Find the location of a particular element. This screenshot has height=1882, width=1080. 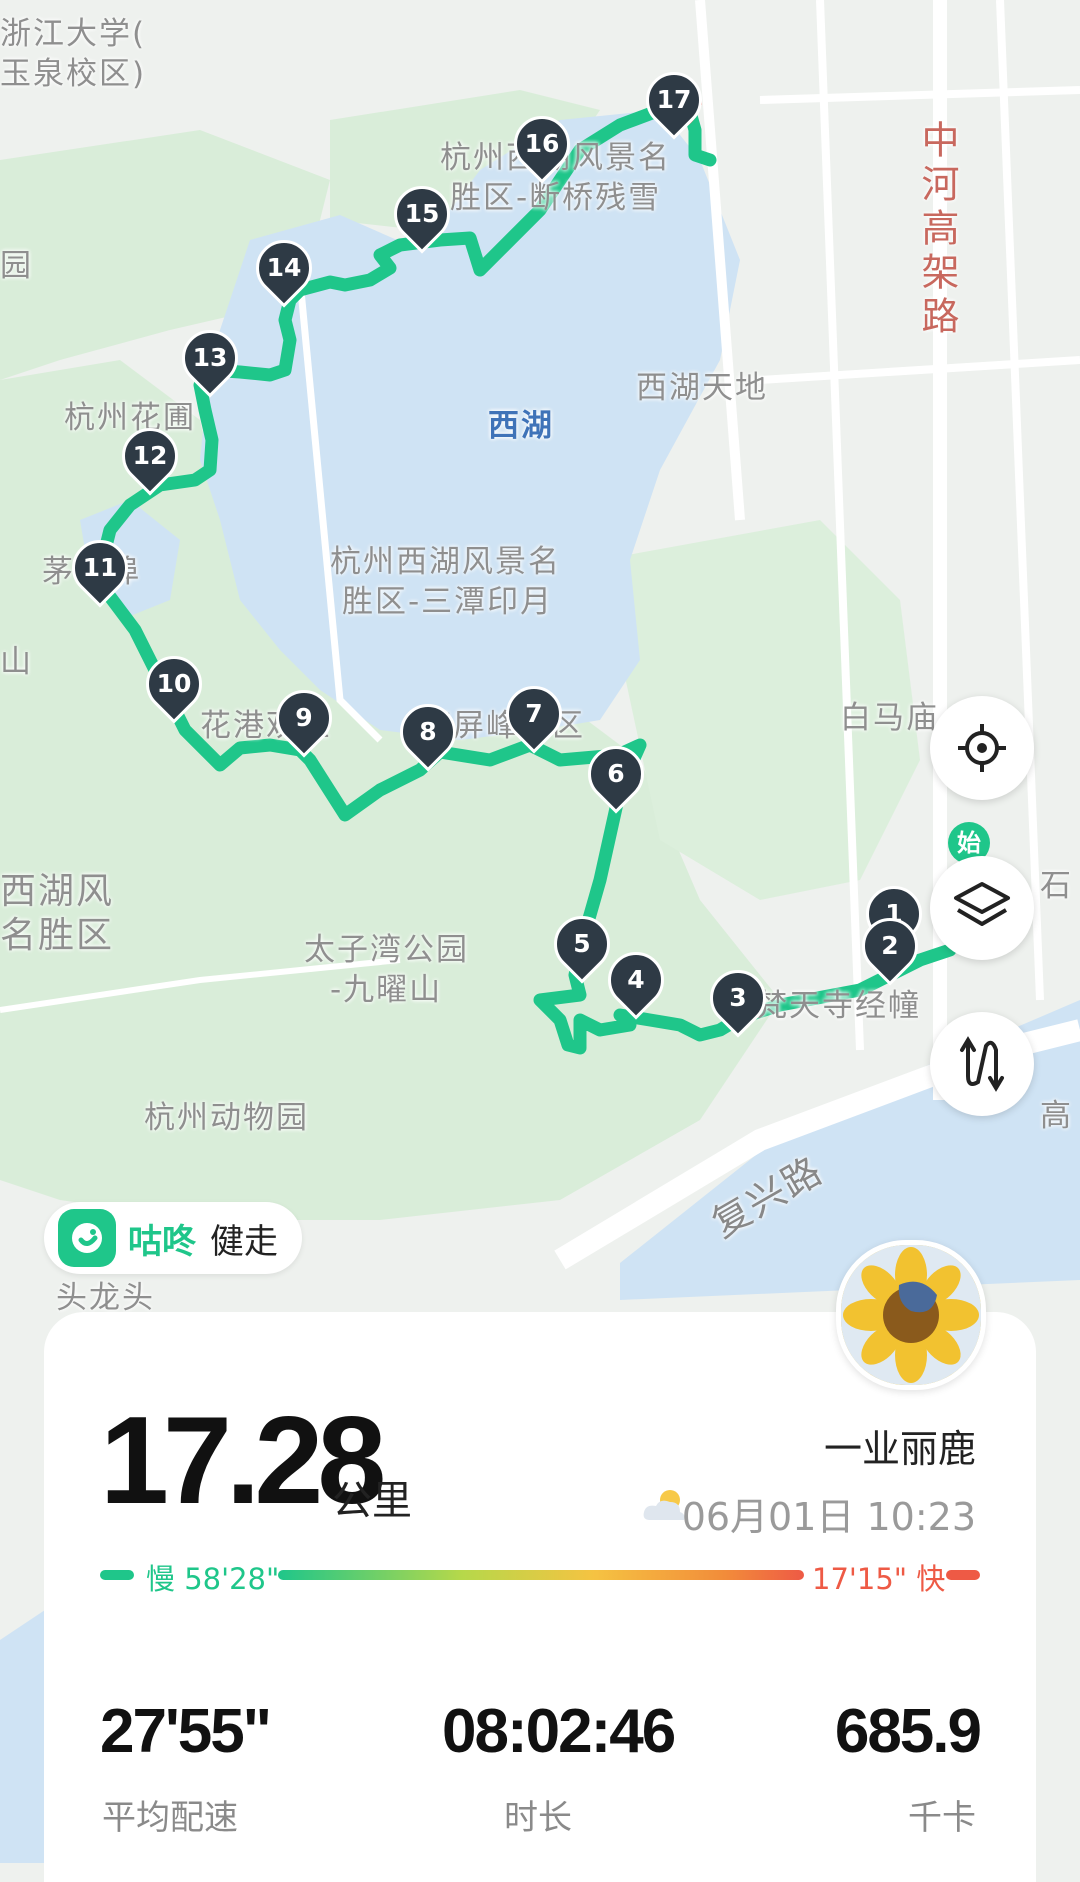

label-zhonghe-road: 中河高架路 is located at coordinates (937, 230).